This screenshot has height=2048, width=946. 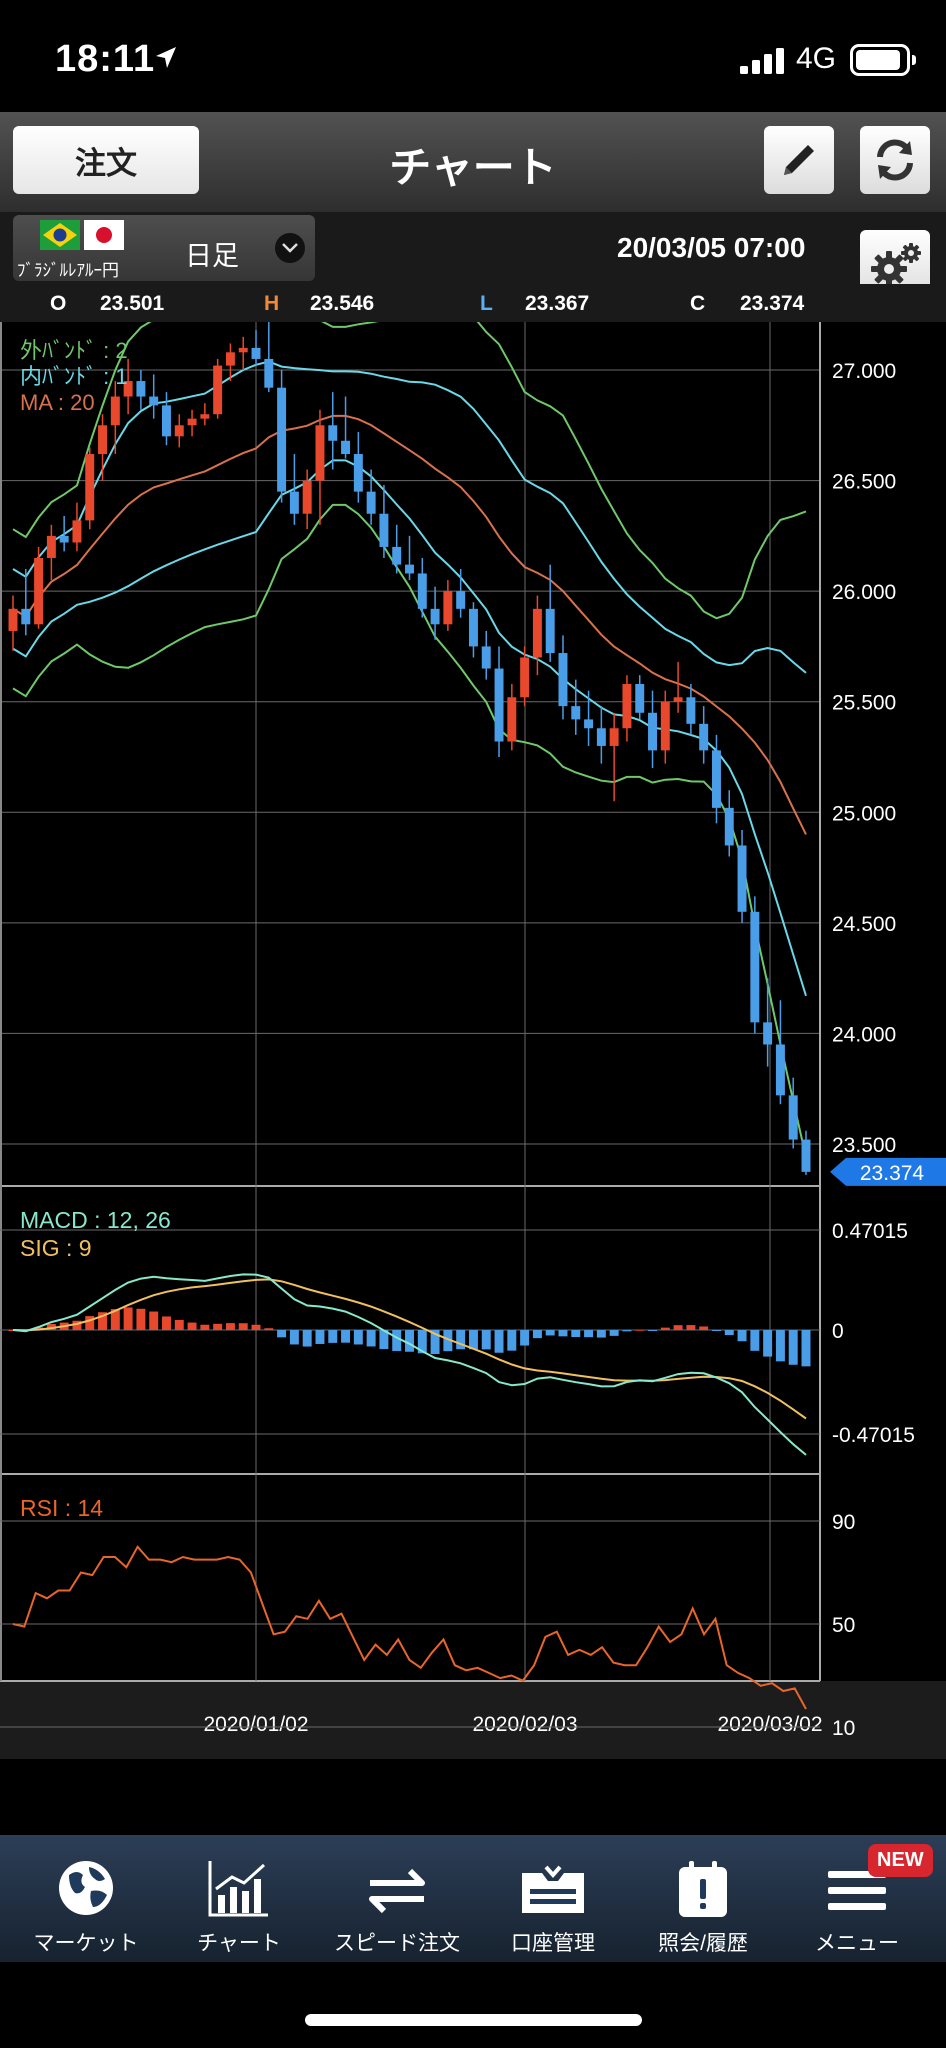 What do you see at coordinates (864, 592) in the screenshot?
I see `price-tick-label: 26.000` at bounding box center [864, 592].